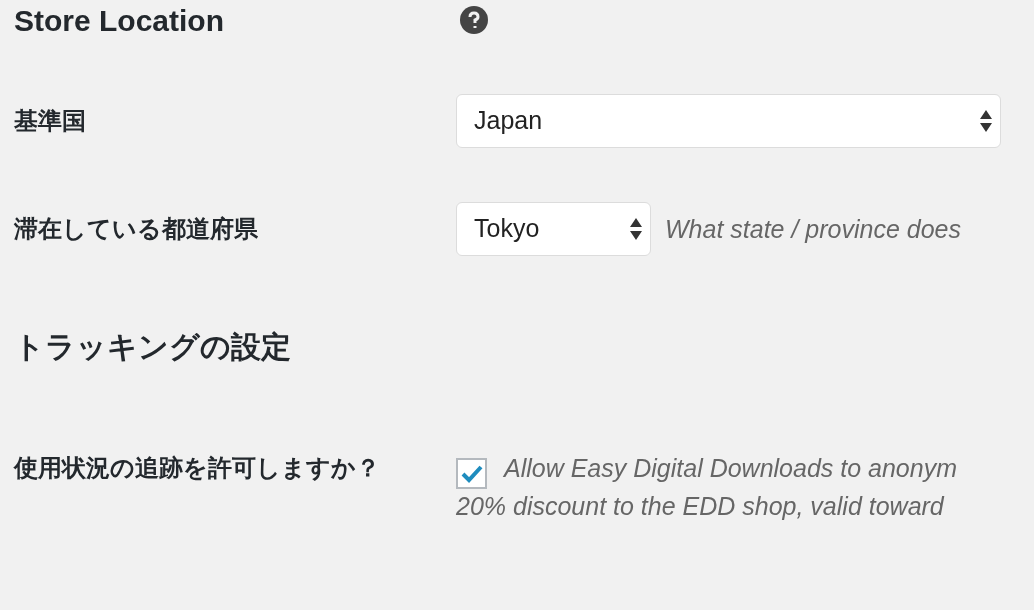 Image resolution: width=1034 pixels, height=610 pixels. I want to click on field-label: 使用状況の追跡を許可しますか？, so click(197, 467).